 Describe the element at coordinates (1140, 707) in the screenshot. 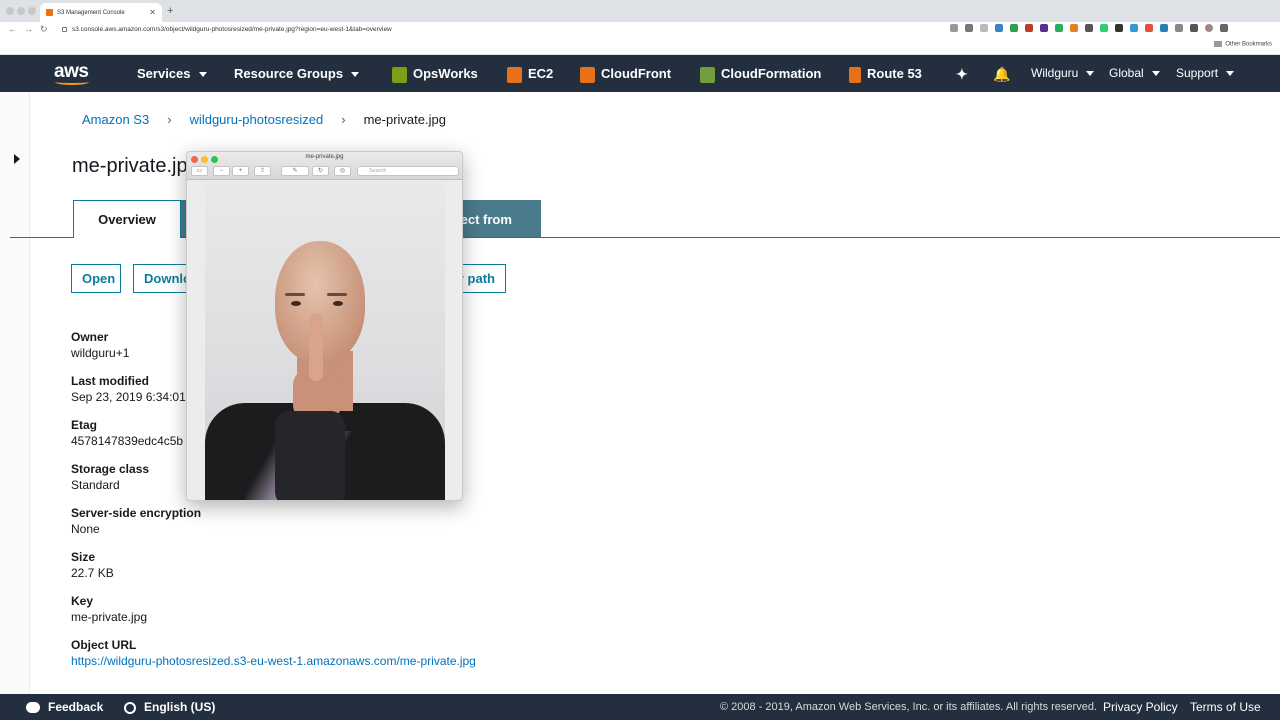

I see `privacy-policy-link: Privacy Policy` at that location.